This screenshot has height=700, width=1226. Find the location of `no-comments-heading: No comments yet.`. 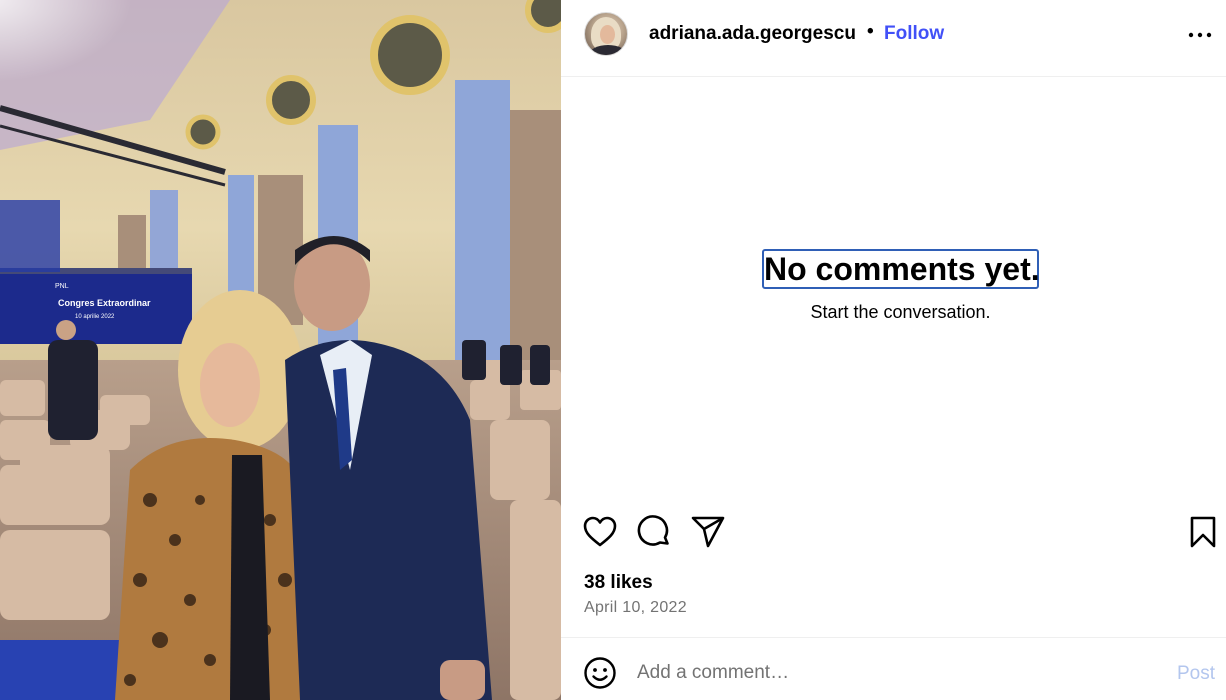

no-comments-heading: No comments yet. is located at coordinates (901, 269).